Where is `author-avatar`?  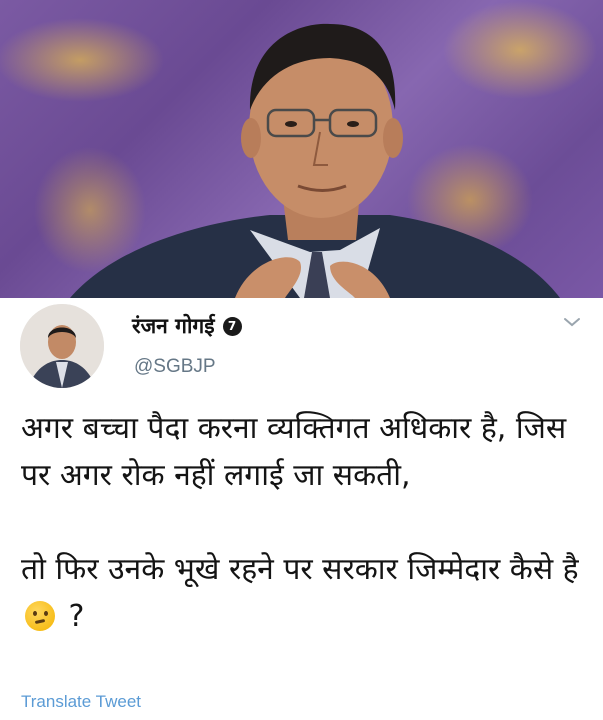 author-avatar is located at coordinates (62, 346).